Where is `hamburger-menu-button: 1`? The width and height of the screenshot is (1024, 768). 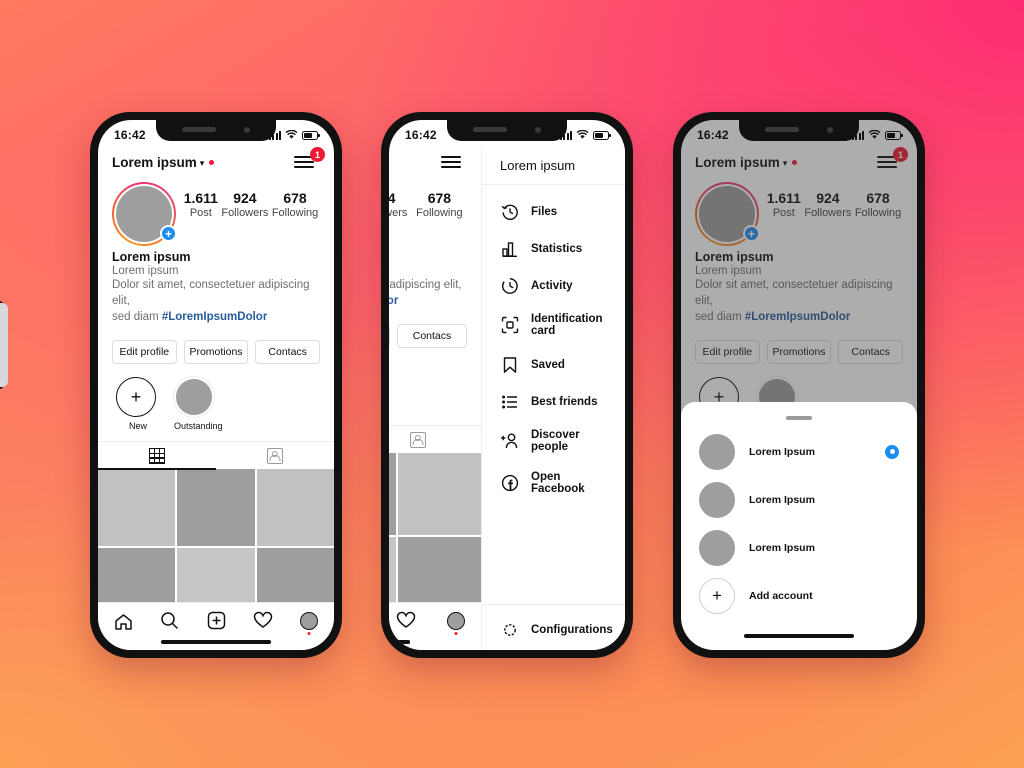 hamburger-menu-button: 1 is located at coordinates (309, 159).